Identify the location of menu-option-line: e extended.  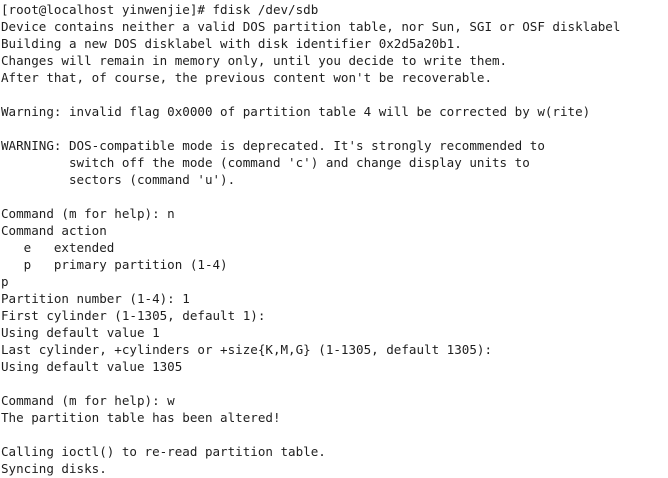
(58, 247).